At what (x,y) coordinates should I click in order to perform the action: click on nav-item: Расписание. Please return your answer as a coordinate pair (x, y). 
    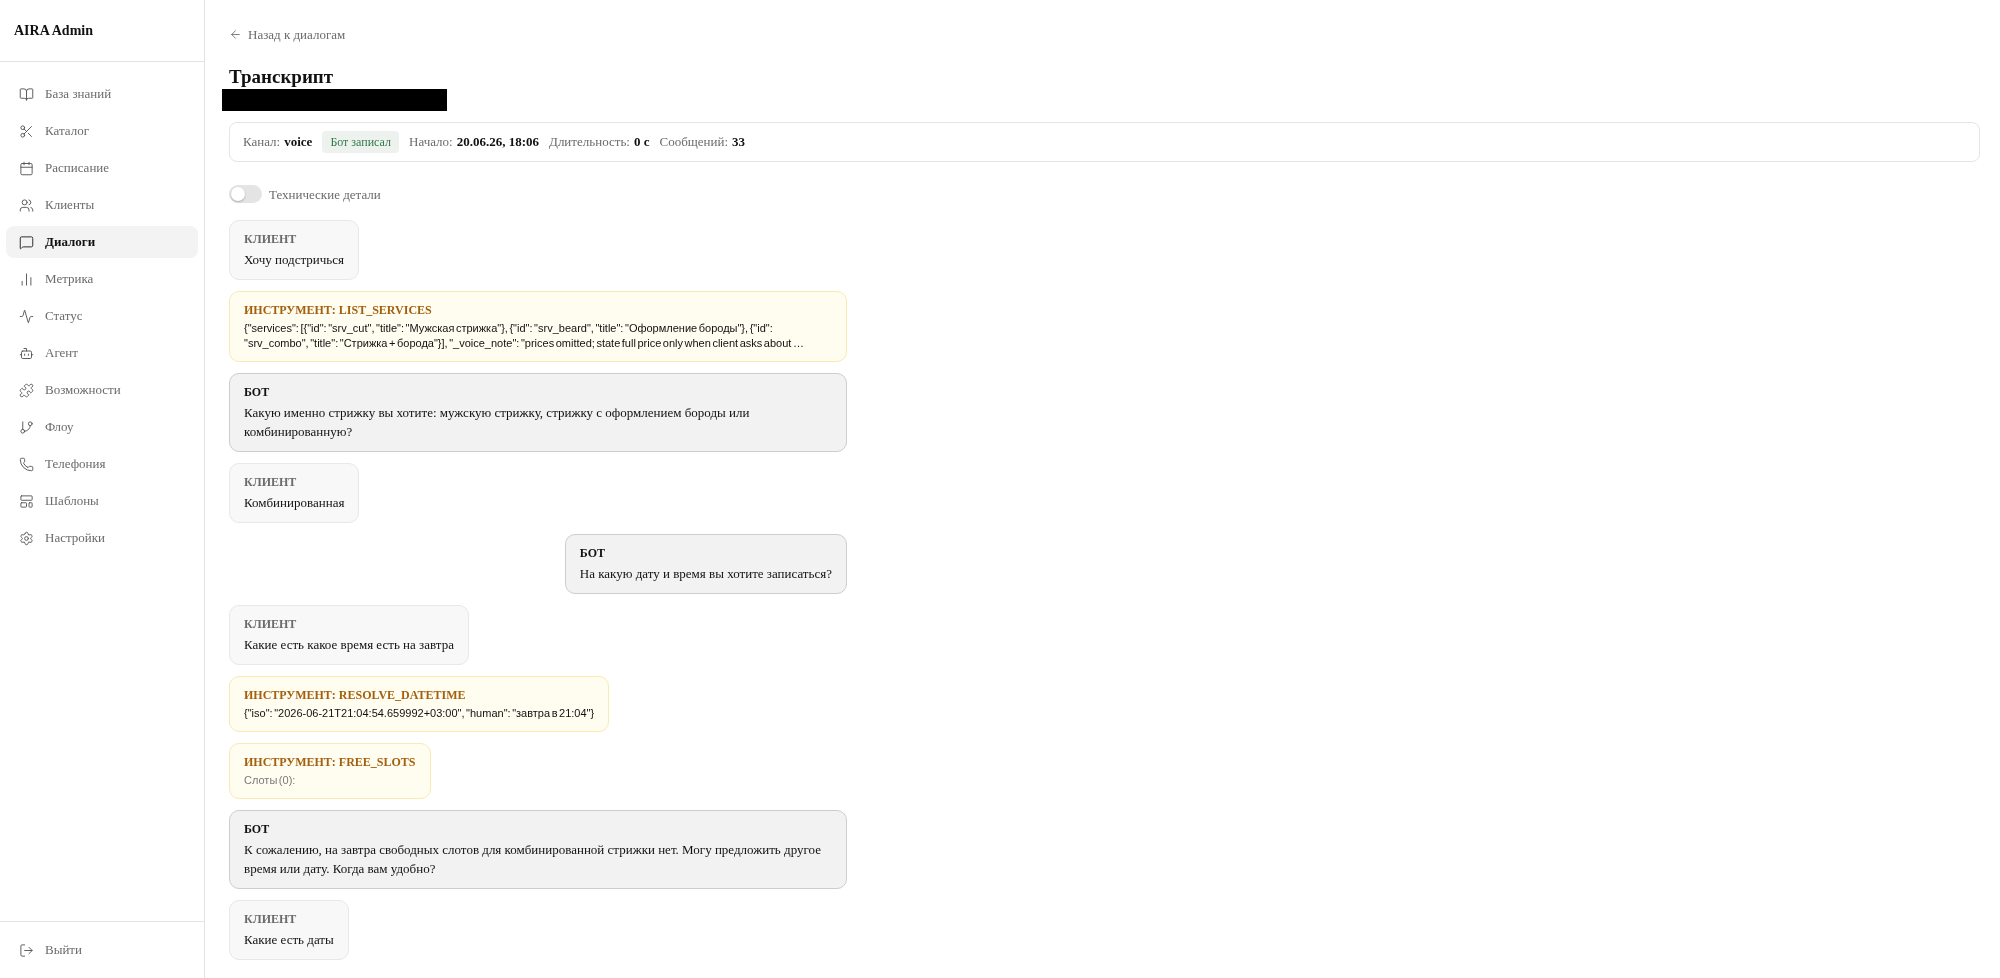
    Looking at the image, I should click on (102, 168).